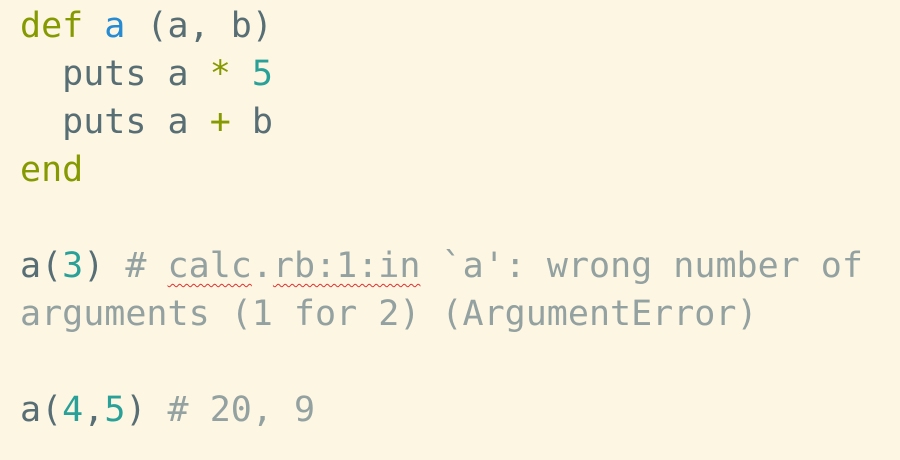 This screenshot has height=460, width=900. I want to click on code-line-7: arguments (1 for 2) (ArgumentError), so click(455, 314).